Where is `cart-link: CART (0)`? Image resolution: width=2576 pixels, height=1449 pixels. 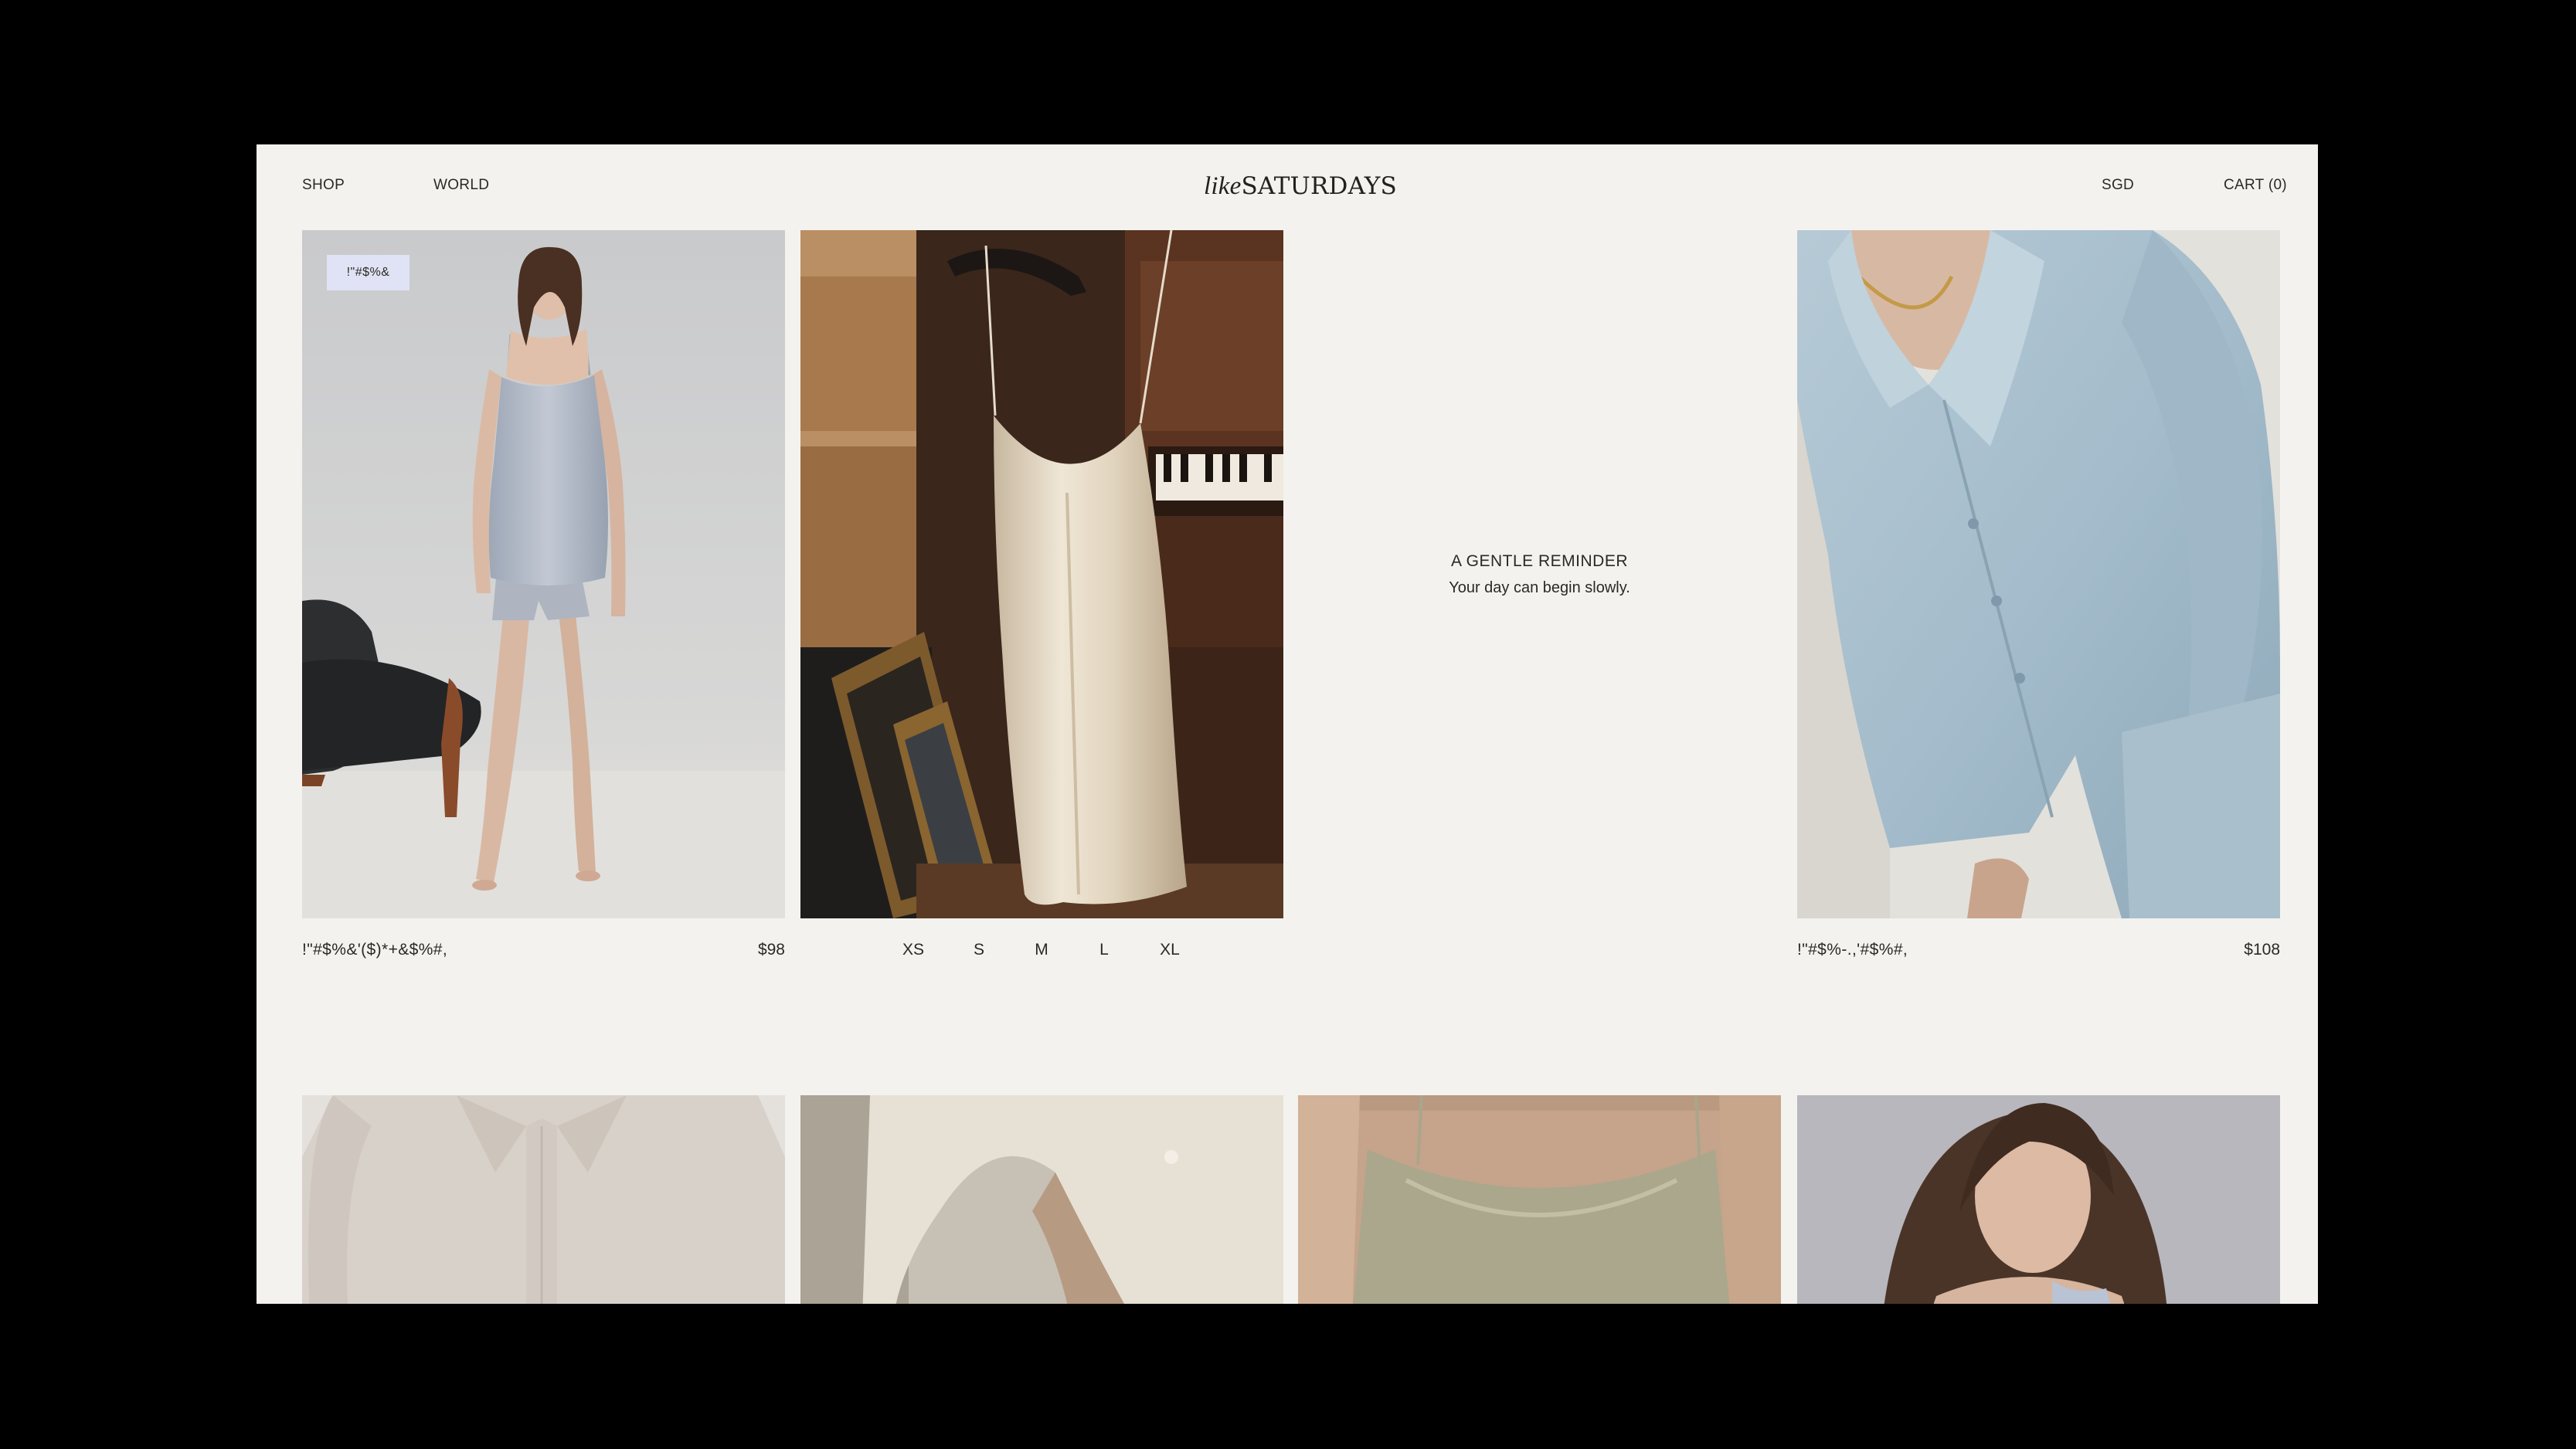
cart-link: CART (0) is located at coordinates (2255, 185).